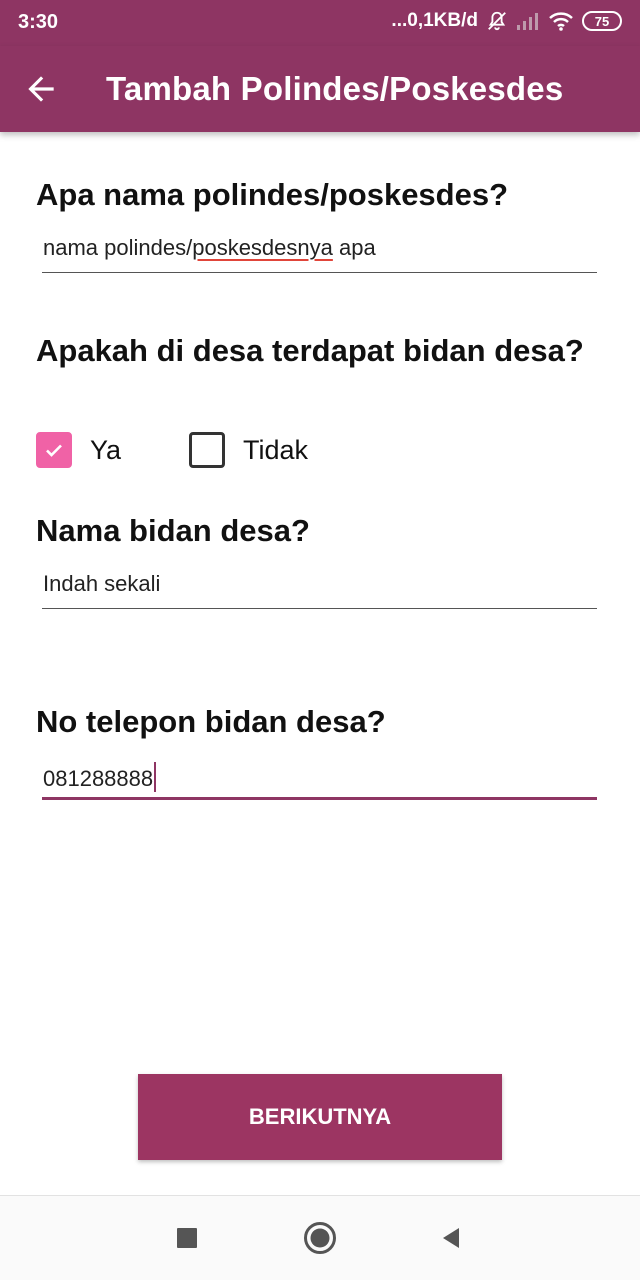 The height and width of the screenshot is (1280, 640). I want to click on text-cursor, so click(155, 777).